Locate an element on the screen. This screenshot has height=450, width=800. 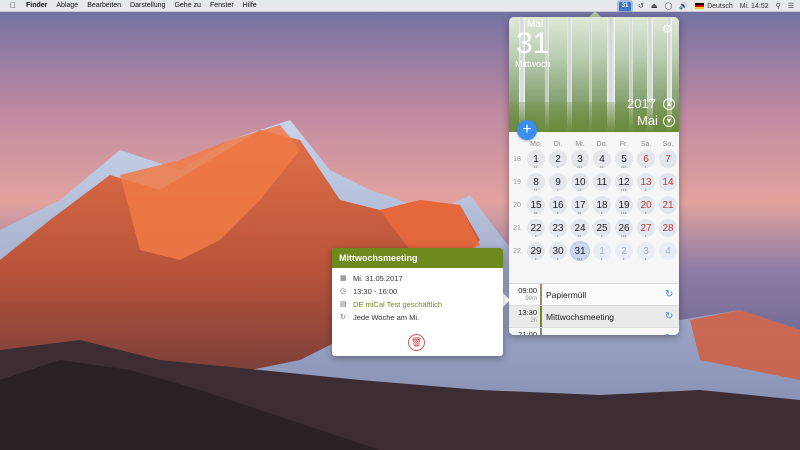
day-cell: 21 is located at coordinates (668, 205).